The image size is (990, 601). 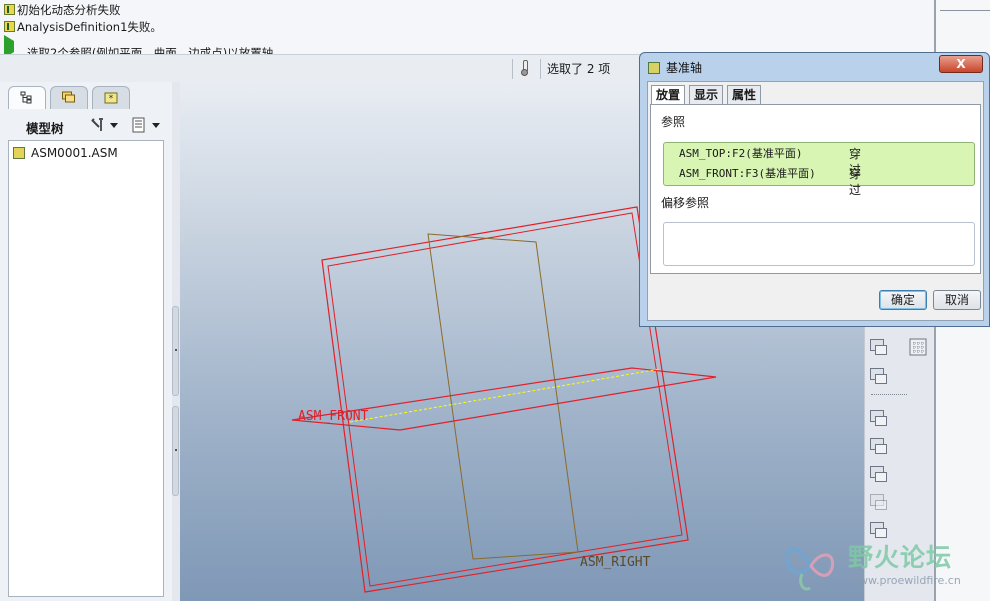 What do you see at coordinates (744, 95) in the screenshot?
I see `tab-properties: 属性` at bounding box center [744, 95].